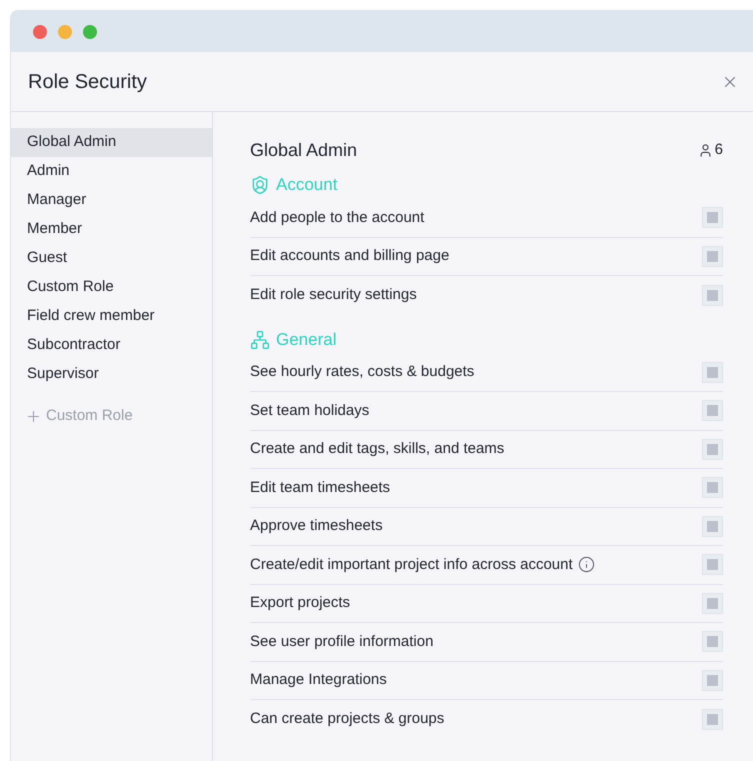  Describe the element at coordinates (306, 339) in the screenshot. I see `section-heading: General` at that location.